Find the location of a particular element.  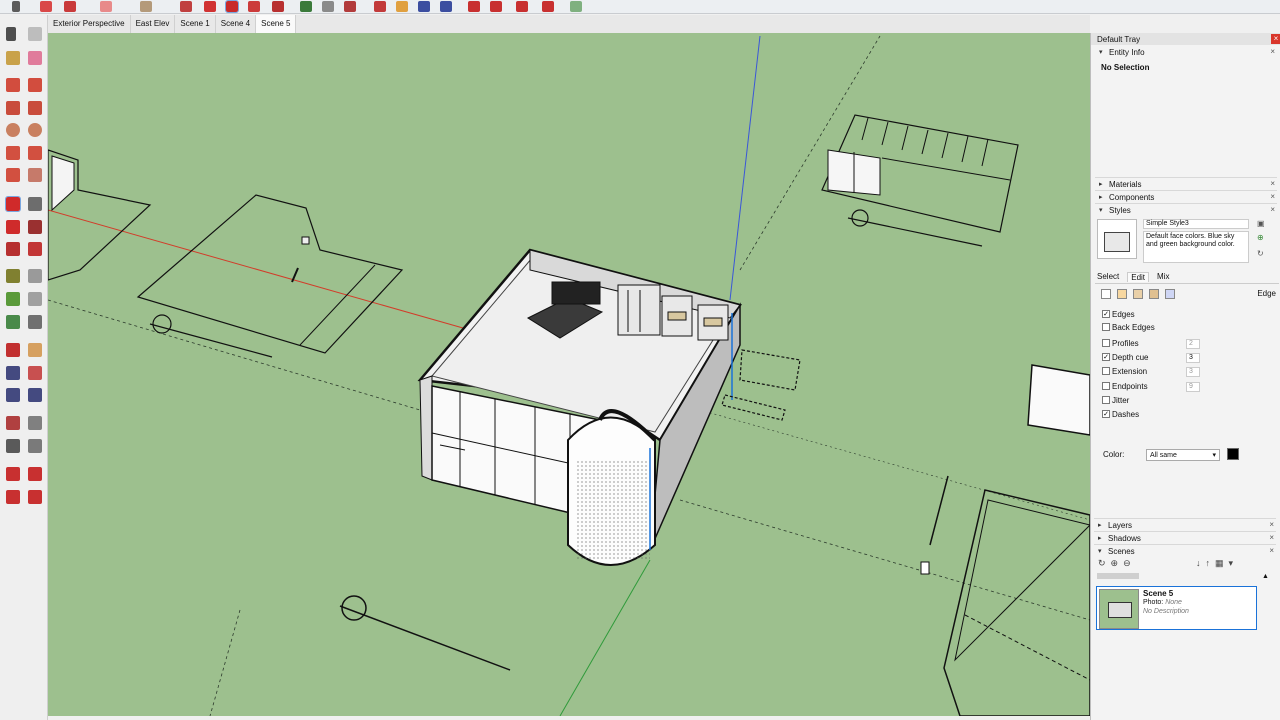

styles-header: ▾ Styles × is located at coordinates (1186, 209).